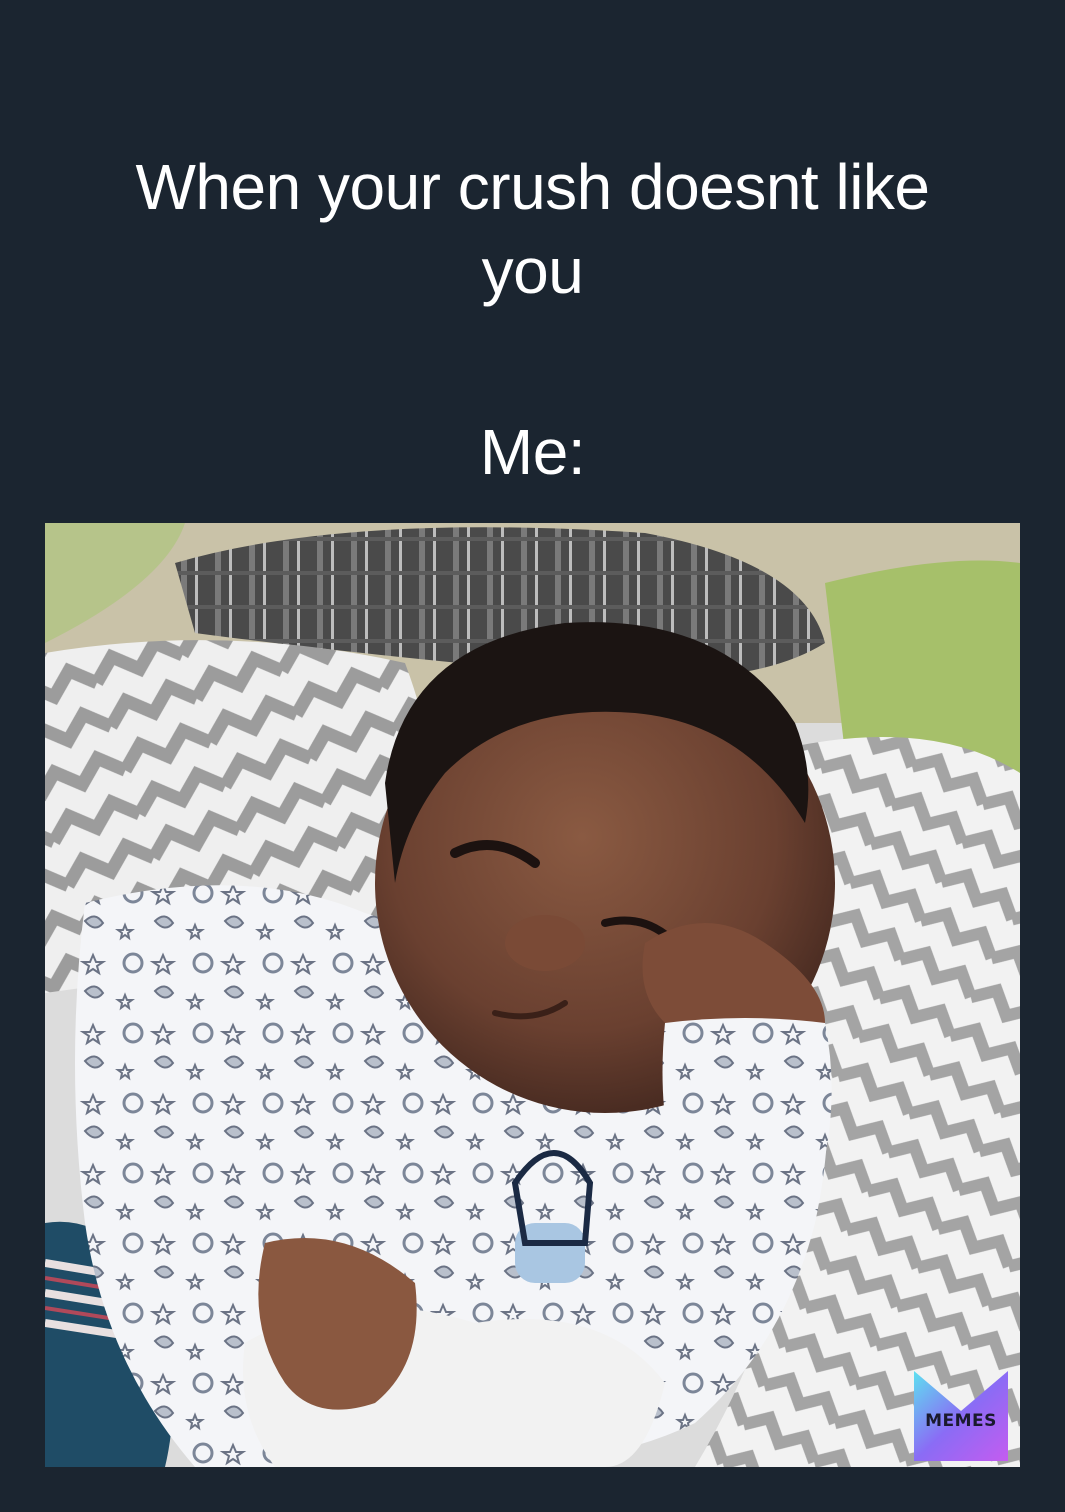 This screenshot has width=1065, height=1512. Describe the element at coordinates (532, 229) in the screenshot. I see `meme-caption-top: When your crush doesnt like you` at that location.